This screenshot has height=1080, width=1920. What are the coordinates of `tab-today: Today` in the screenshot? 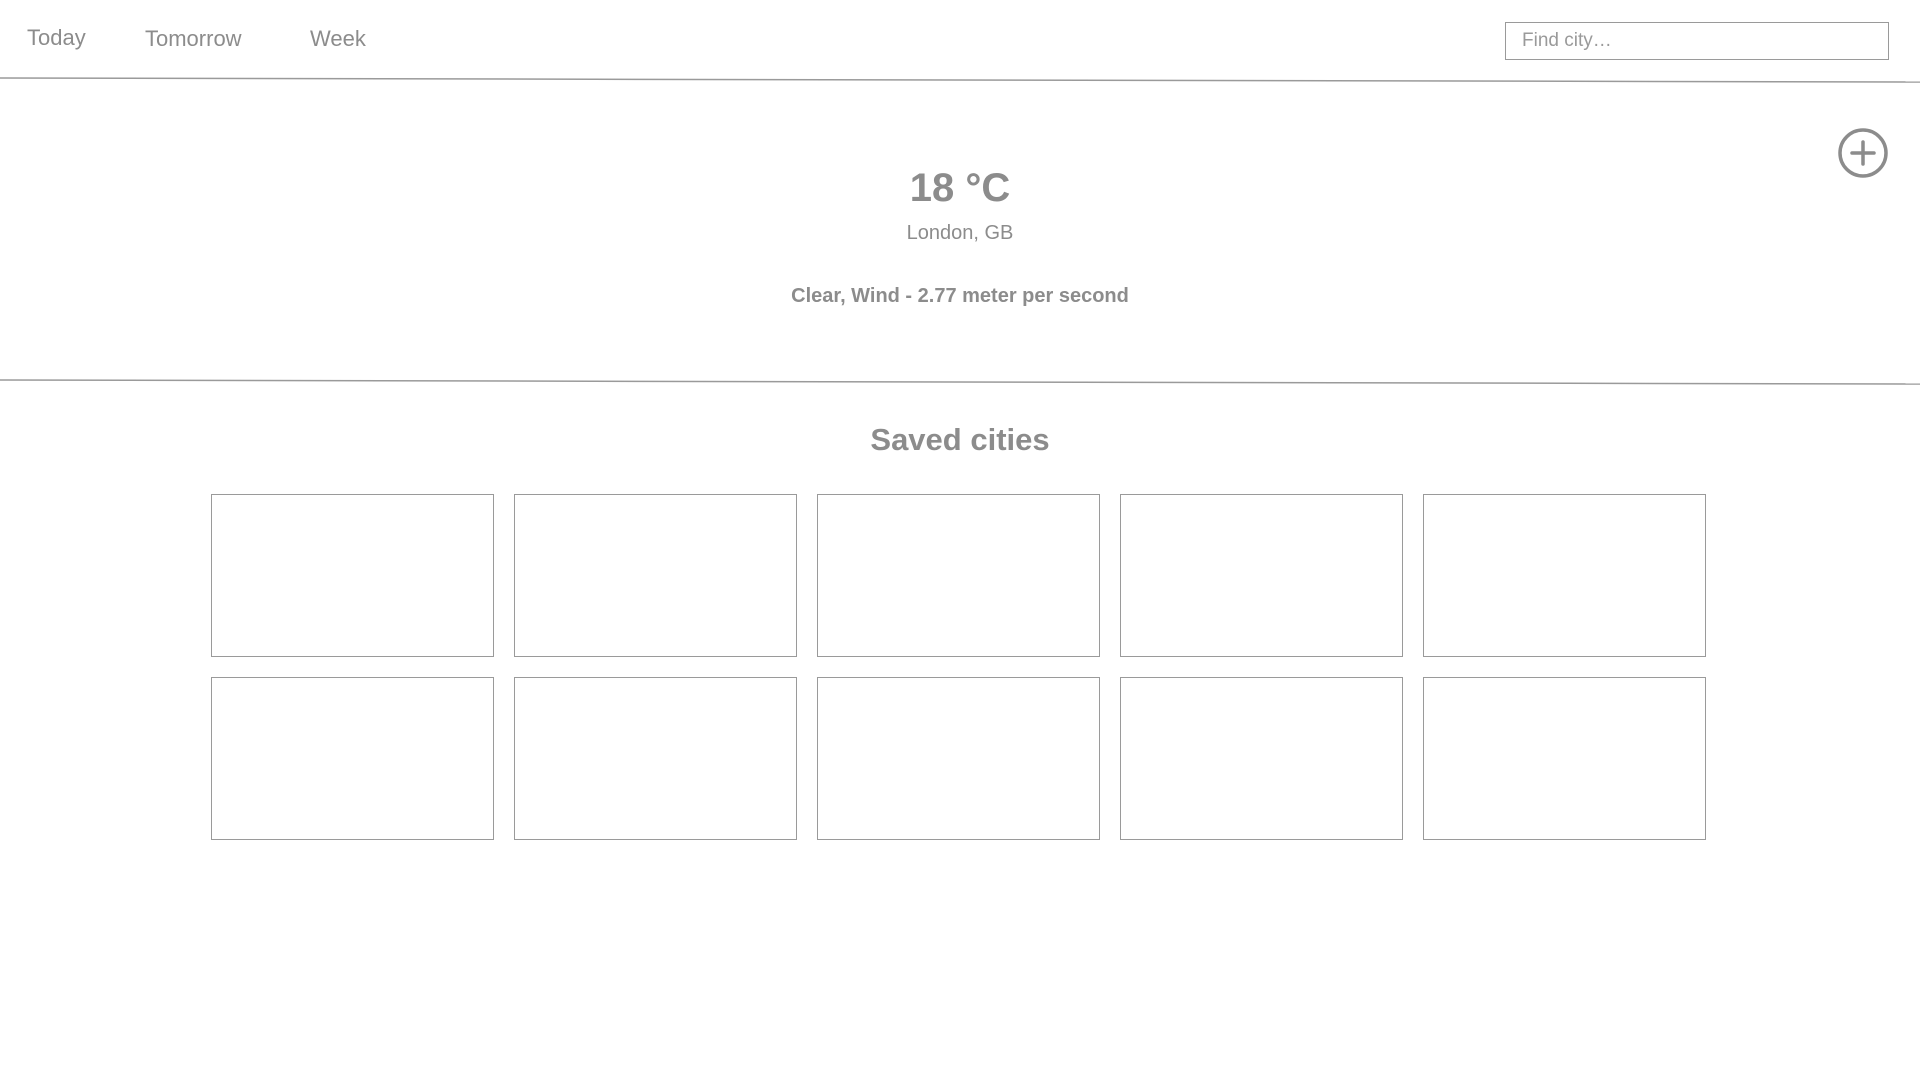 It's located at (56, 38).